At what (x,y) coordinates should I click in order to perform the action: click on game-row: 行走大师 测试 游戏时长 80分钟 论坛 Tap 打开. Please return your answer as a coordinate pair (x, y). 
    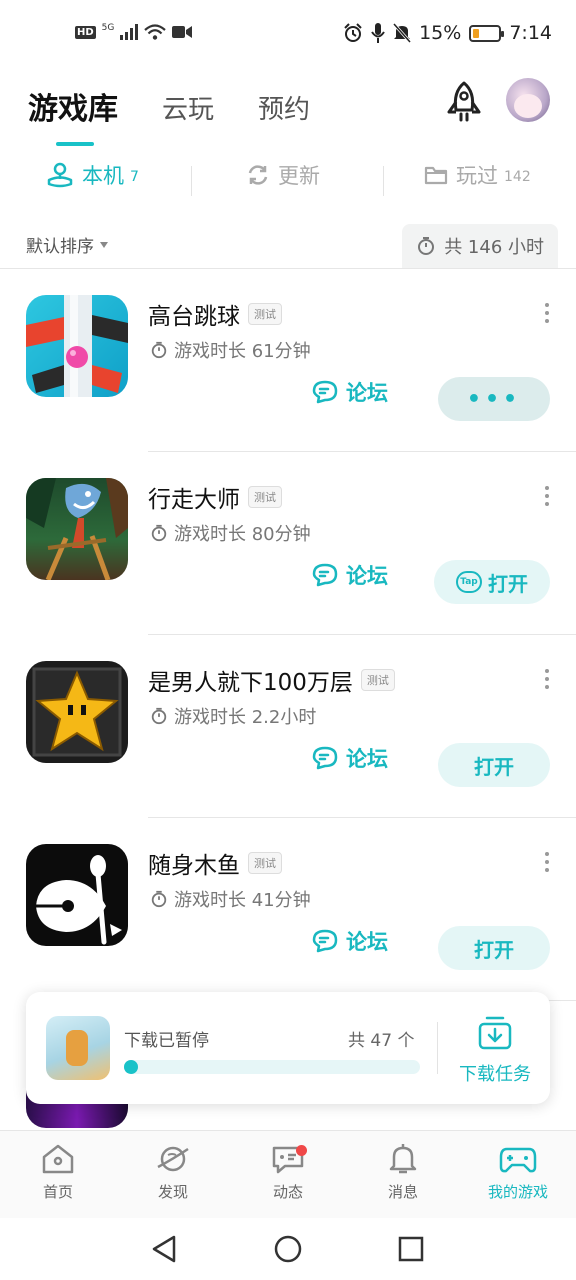
    Looking at the image, I should click on (288, 543).